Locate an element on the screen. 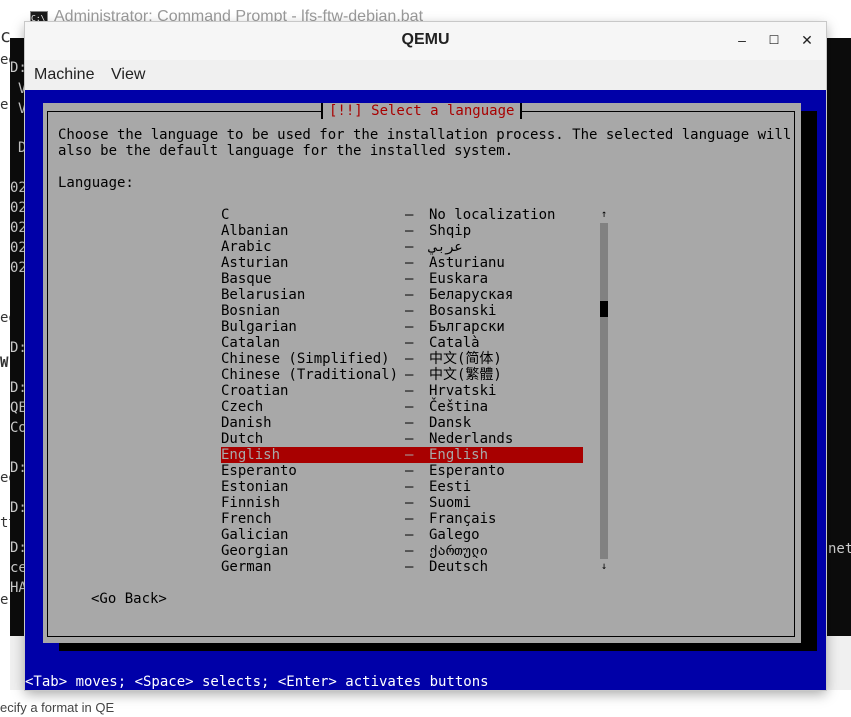  left-text-fragment: e is located at coordinates (4, 600).